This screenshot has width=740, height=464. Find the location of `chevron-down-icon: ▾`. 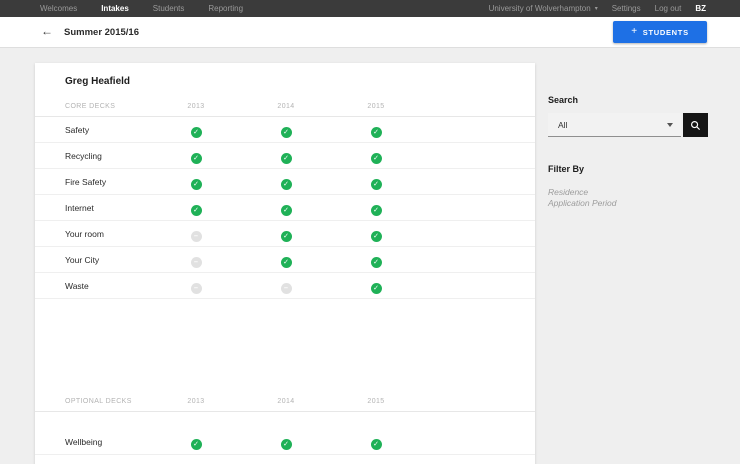

chevron-down-icon: ▾ is located at coordinates (596, 8).